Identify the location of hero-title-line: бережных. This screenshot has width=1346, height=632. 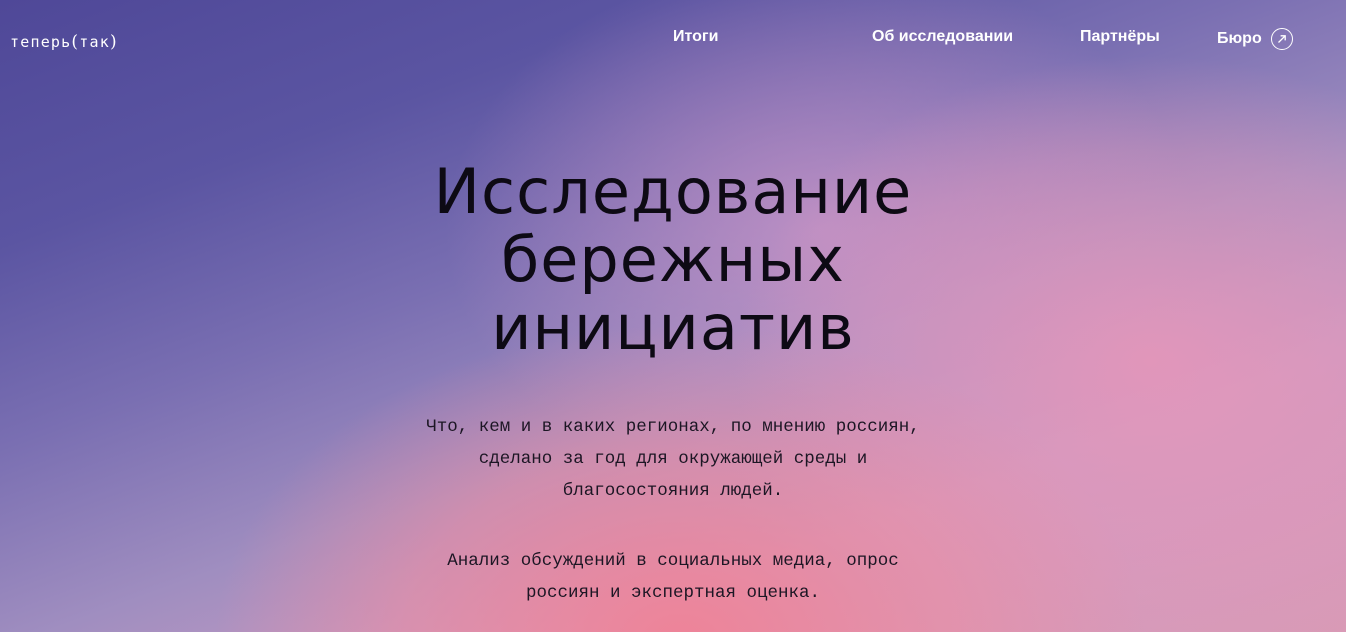
(673, 259).